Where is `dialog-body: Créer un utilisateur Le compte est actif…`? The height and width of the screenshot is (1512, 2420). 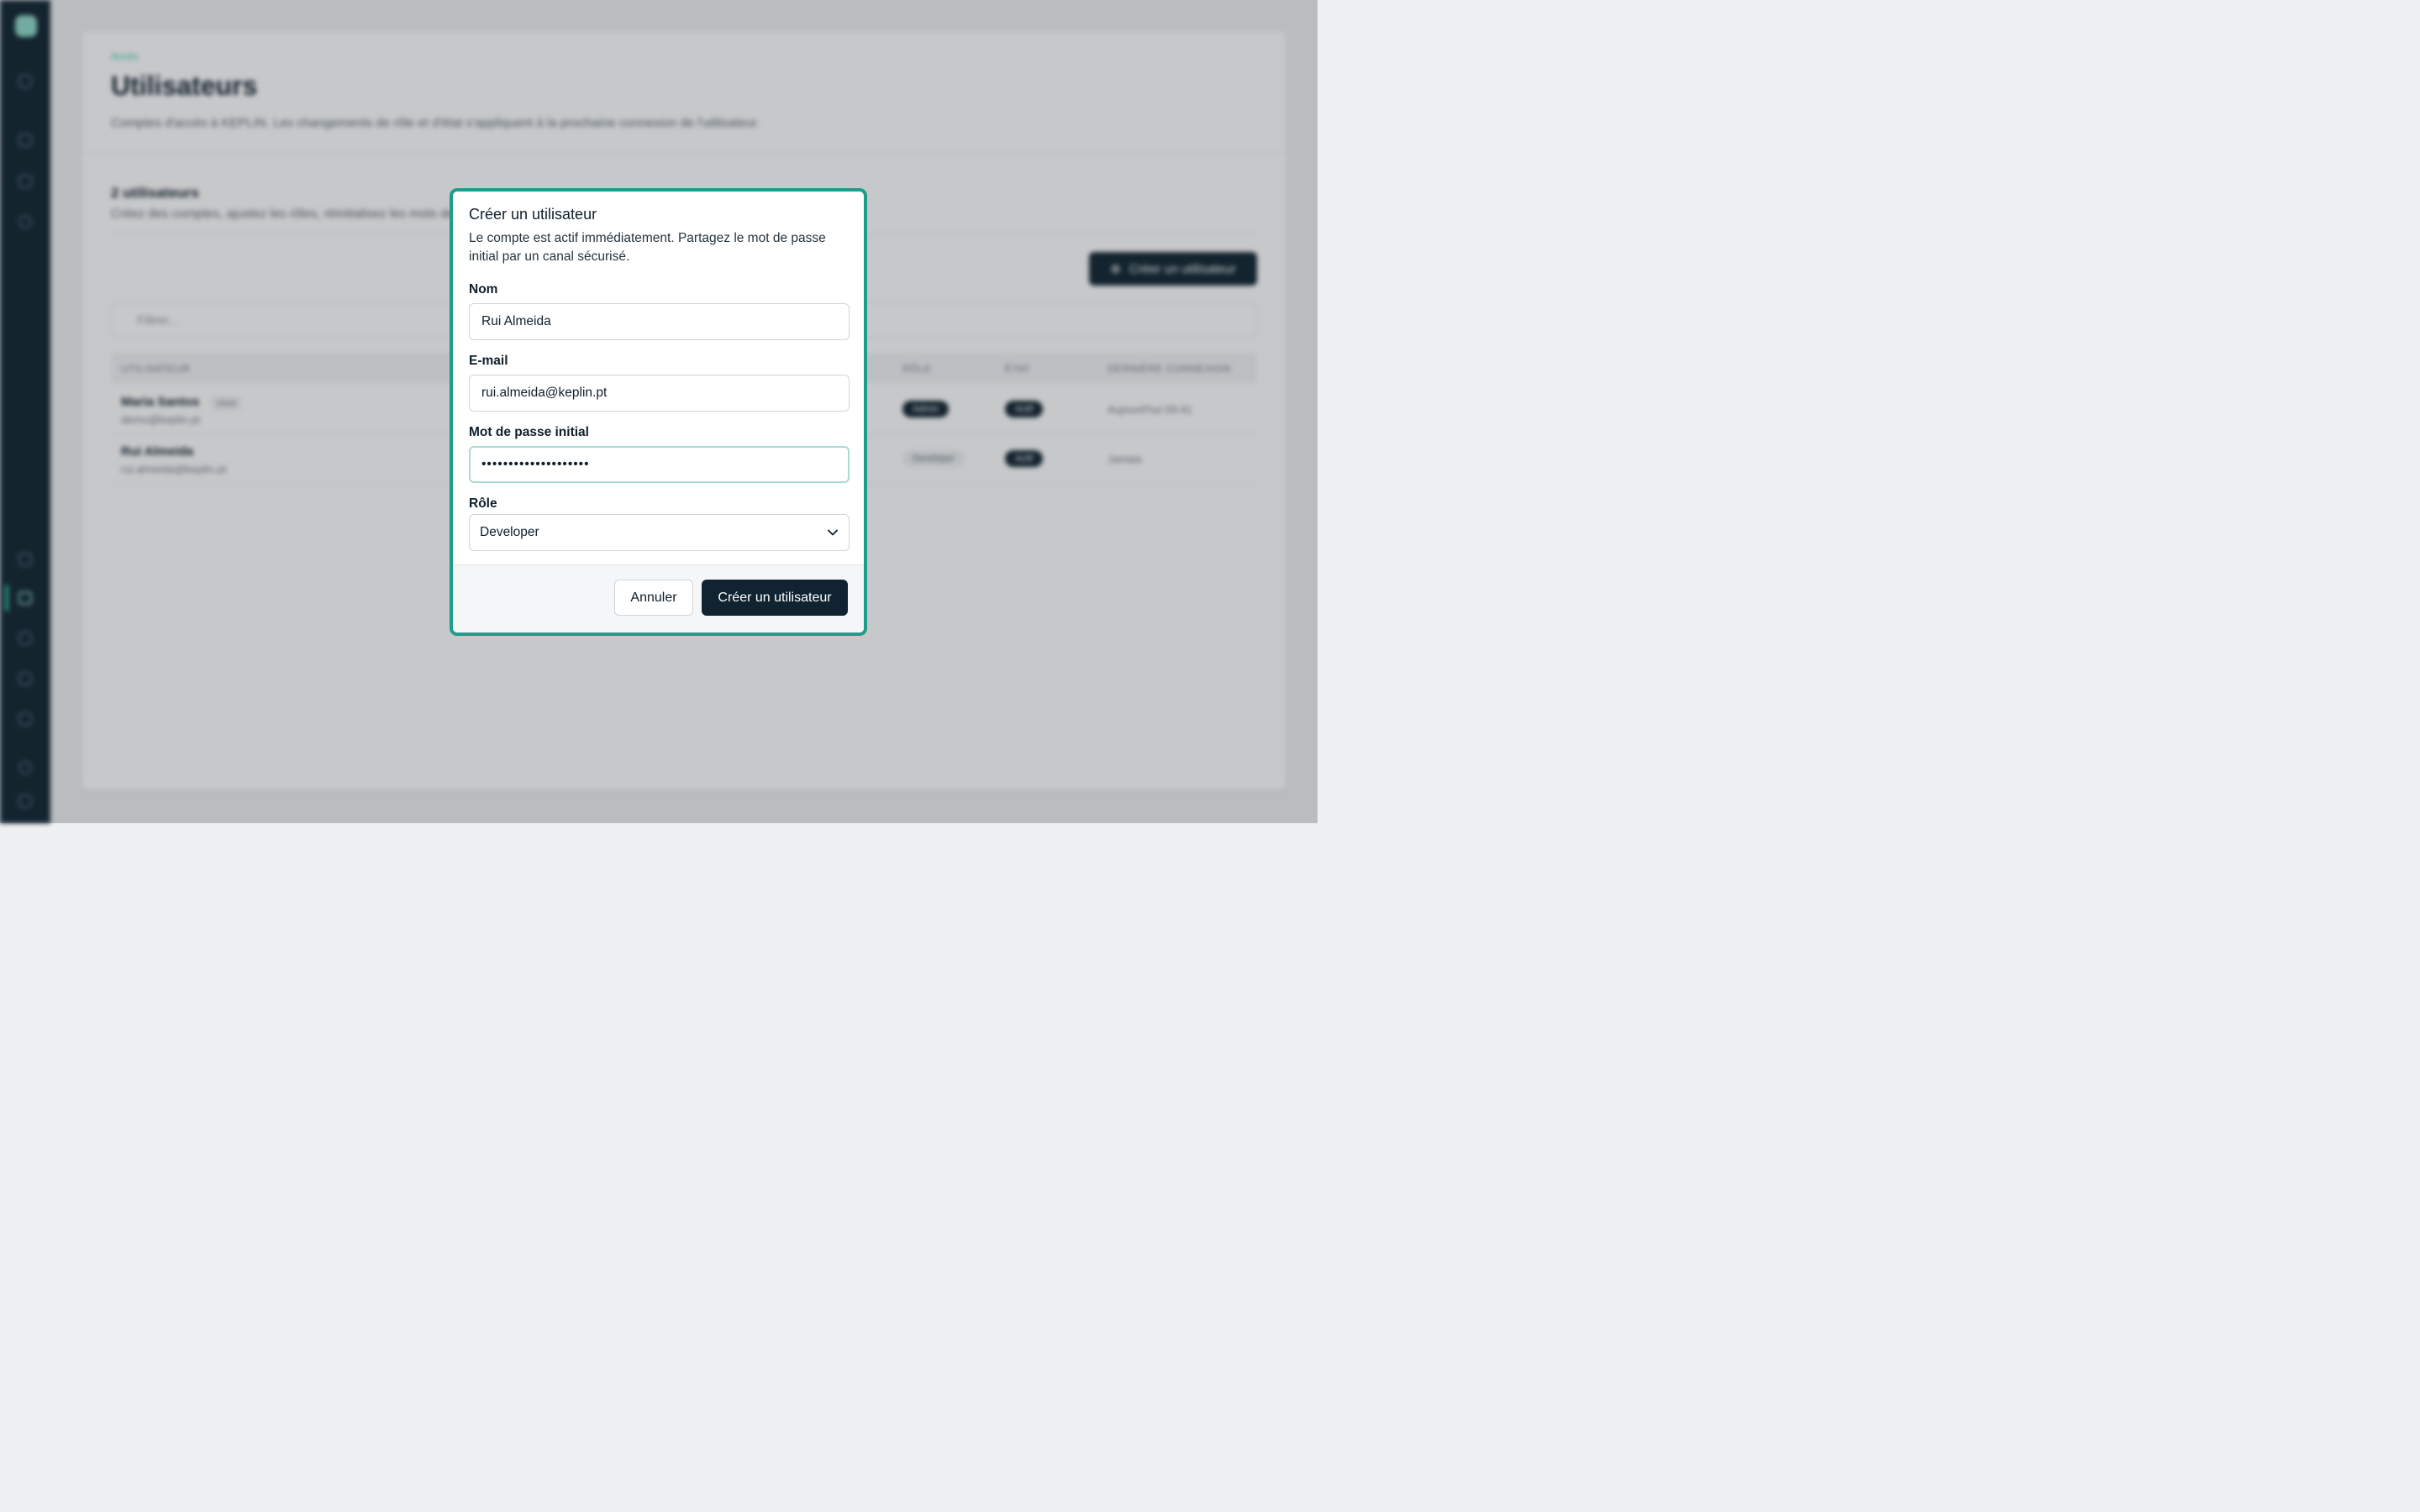 dialog-body: Créer un utilisateur Le compte est actif… is located at coordinates (658, 378).